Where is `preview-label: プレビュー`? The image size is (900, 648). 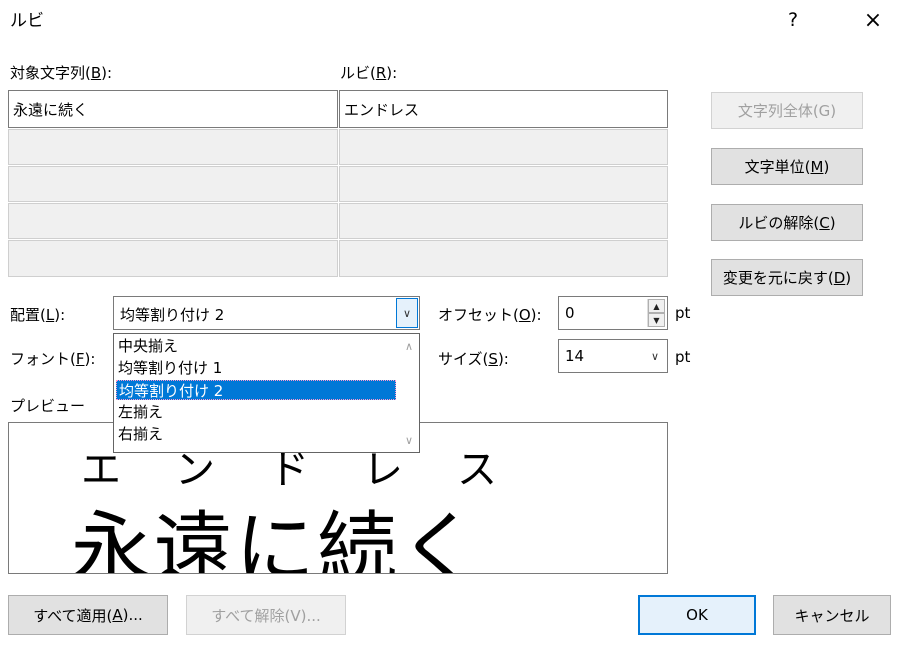 preview-label: プレビュー is located at coordinates (48, 406).